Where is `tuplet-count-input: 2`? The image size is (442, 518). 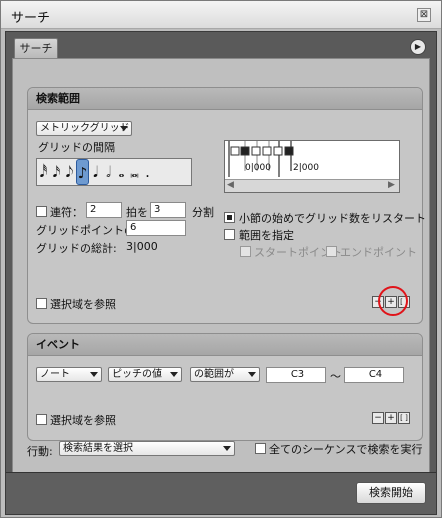
tuplet-count-input: 2 is located at coordinates (104, 210).